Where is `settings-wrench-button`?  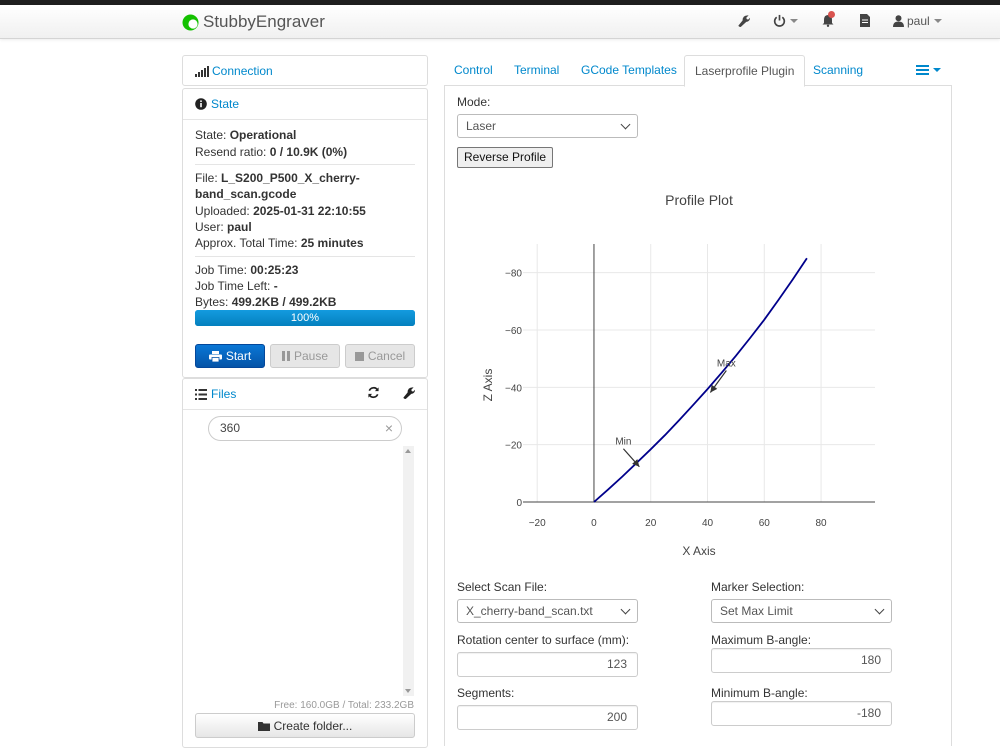
settings-wrench-button is located at coordinates (743, 20).